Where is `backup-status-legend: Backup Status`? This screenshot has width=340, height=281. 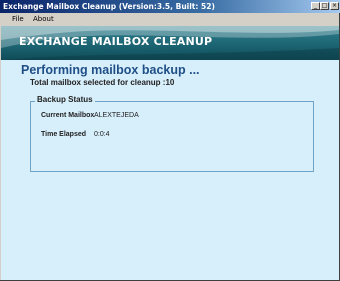 backup-status-legend: Backup Status is located at coordinates (65, 99).